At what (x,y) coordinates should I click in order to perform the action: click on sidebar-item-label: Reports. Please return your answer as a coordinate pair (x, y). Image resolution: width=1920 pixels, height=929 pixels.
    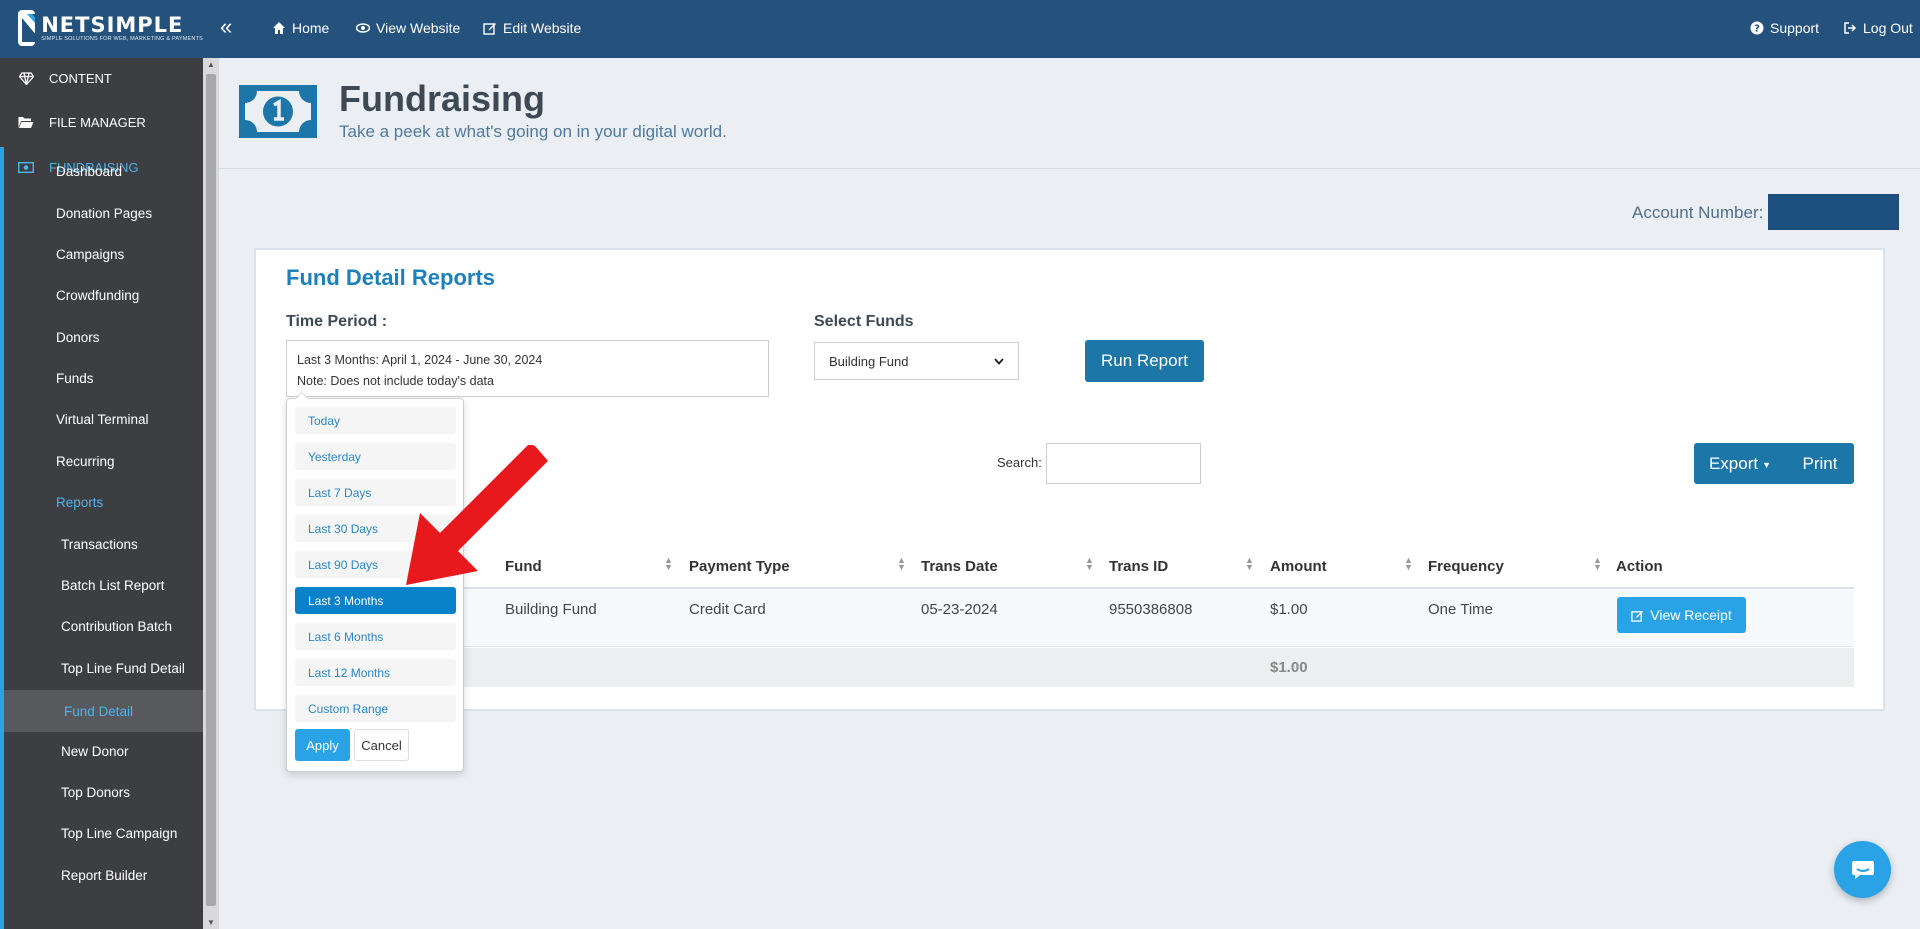
    Looking at the image, I should click on (80, 502).